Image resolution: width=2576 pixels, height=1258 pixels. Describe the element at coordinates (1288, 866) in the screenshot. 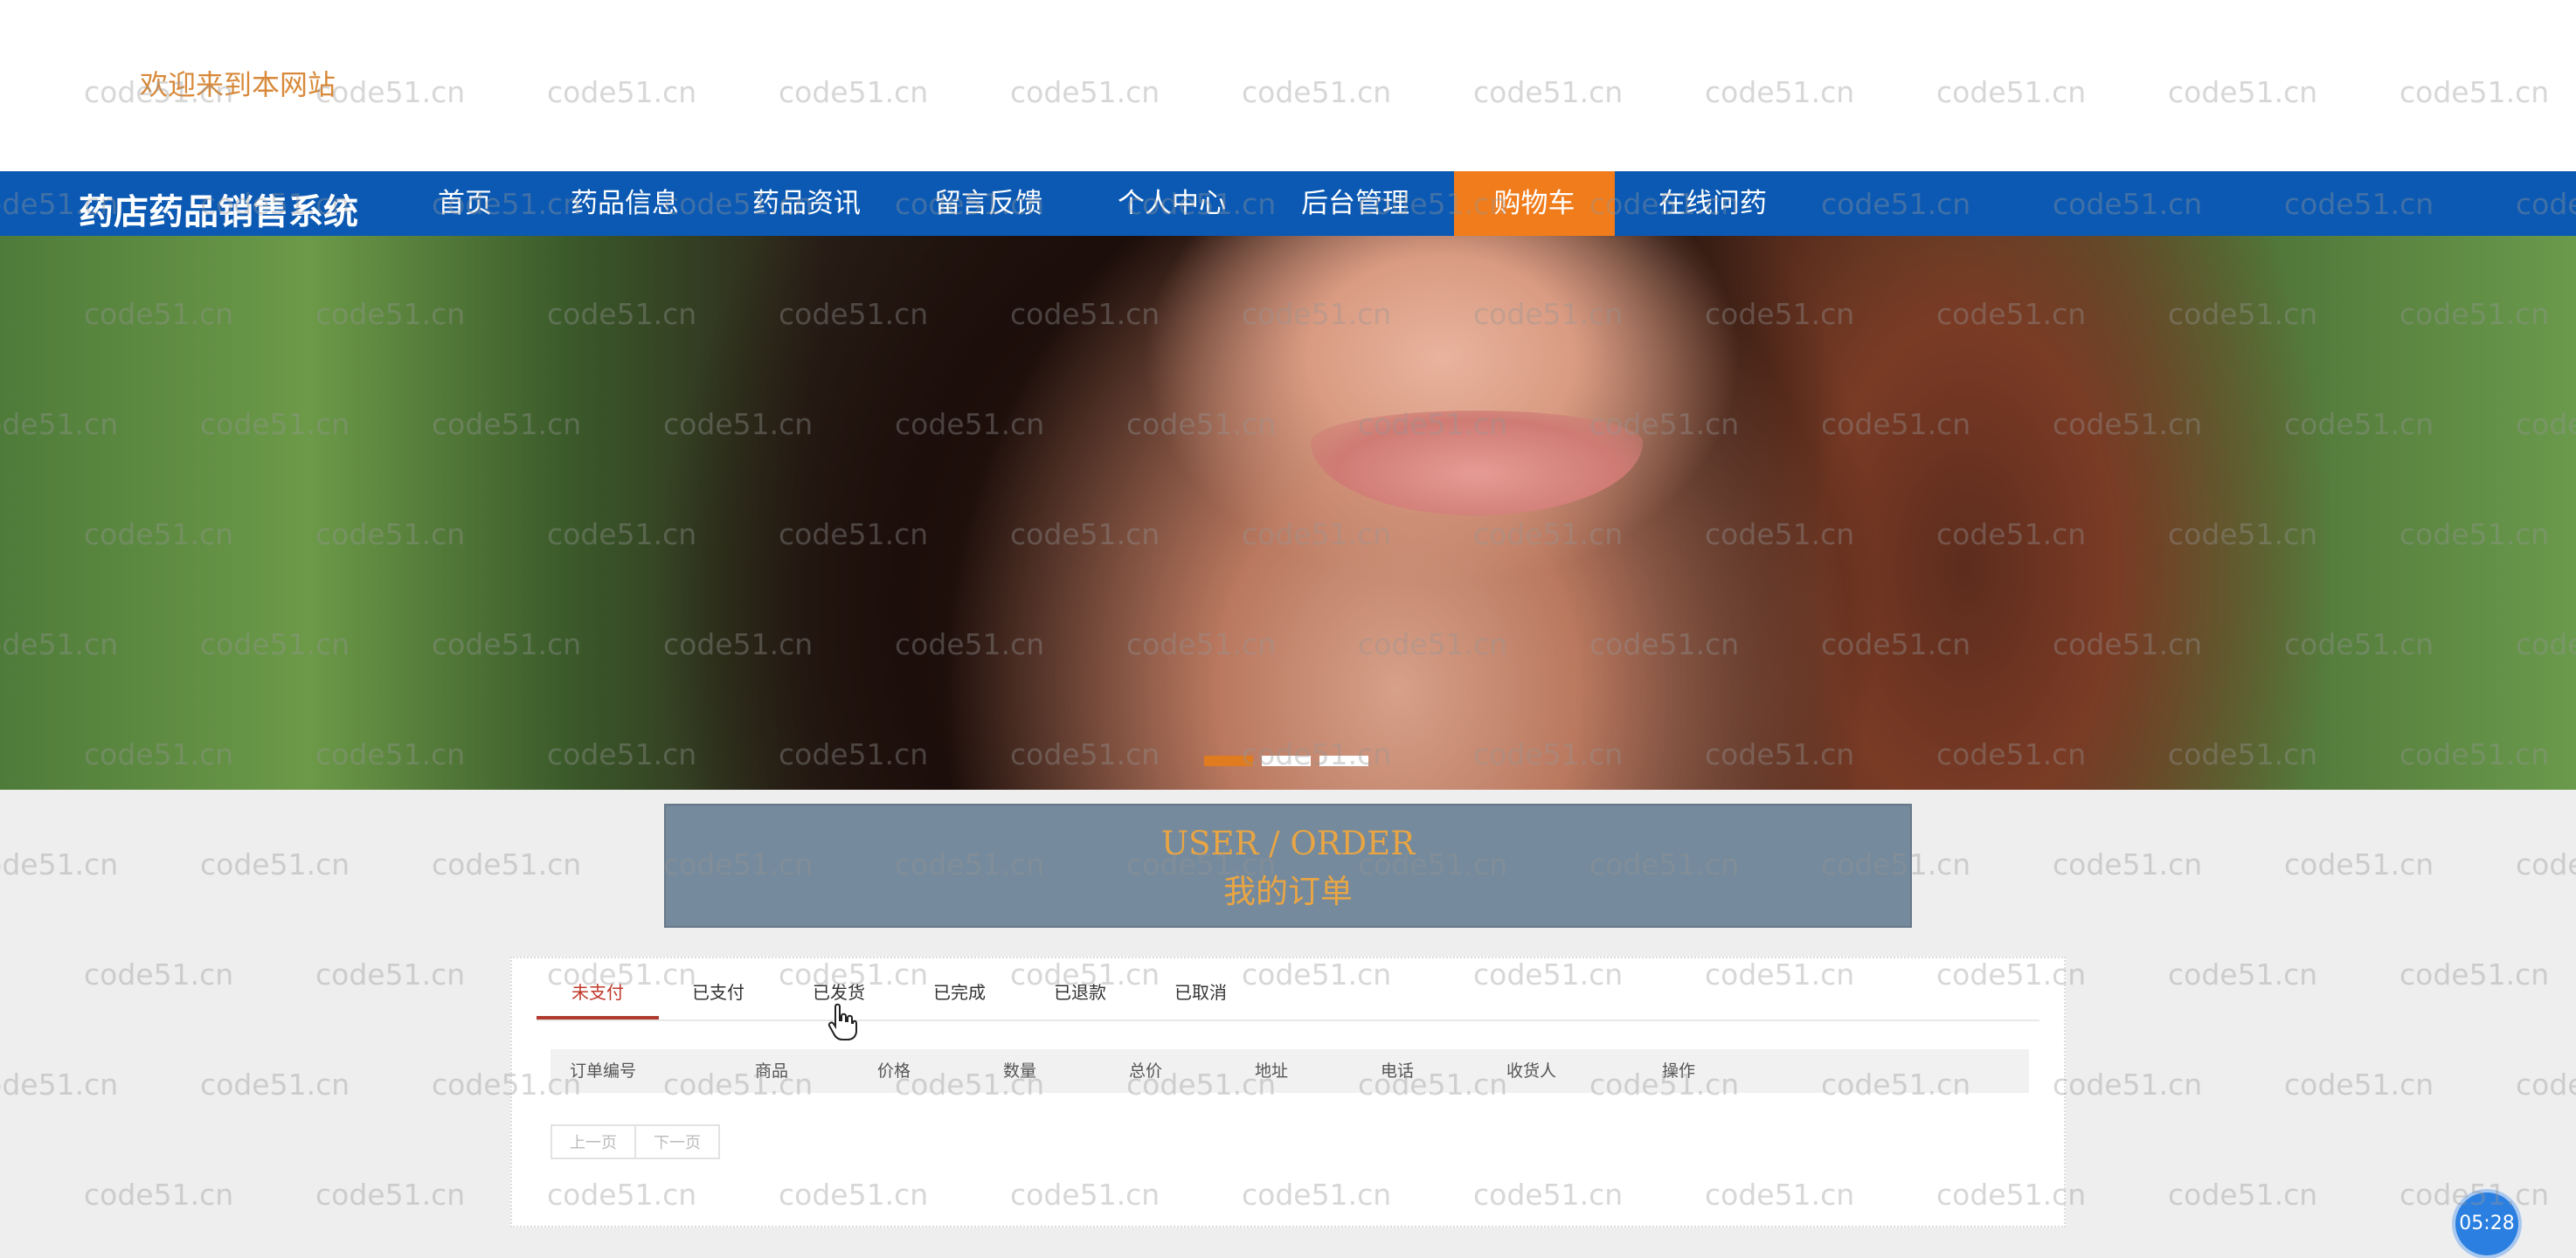

I see `order-section-header: USER / ORDER 我的订单` at that location.